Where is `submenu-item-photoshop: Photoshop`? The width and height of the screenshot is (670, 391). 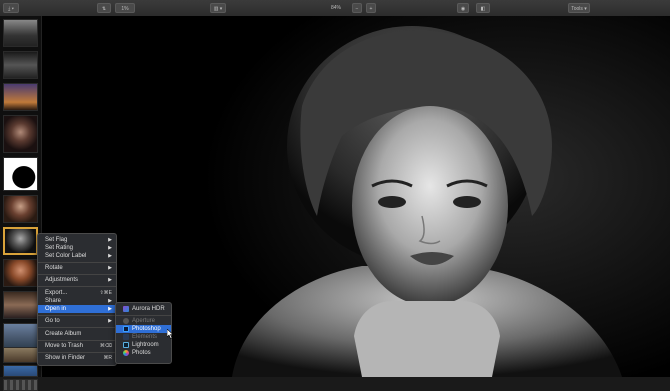 submenu-item-photoshop: Photoshop is located at coordinates (143, 329).